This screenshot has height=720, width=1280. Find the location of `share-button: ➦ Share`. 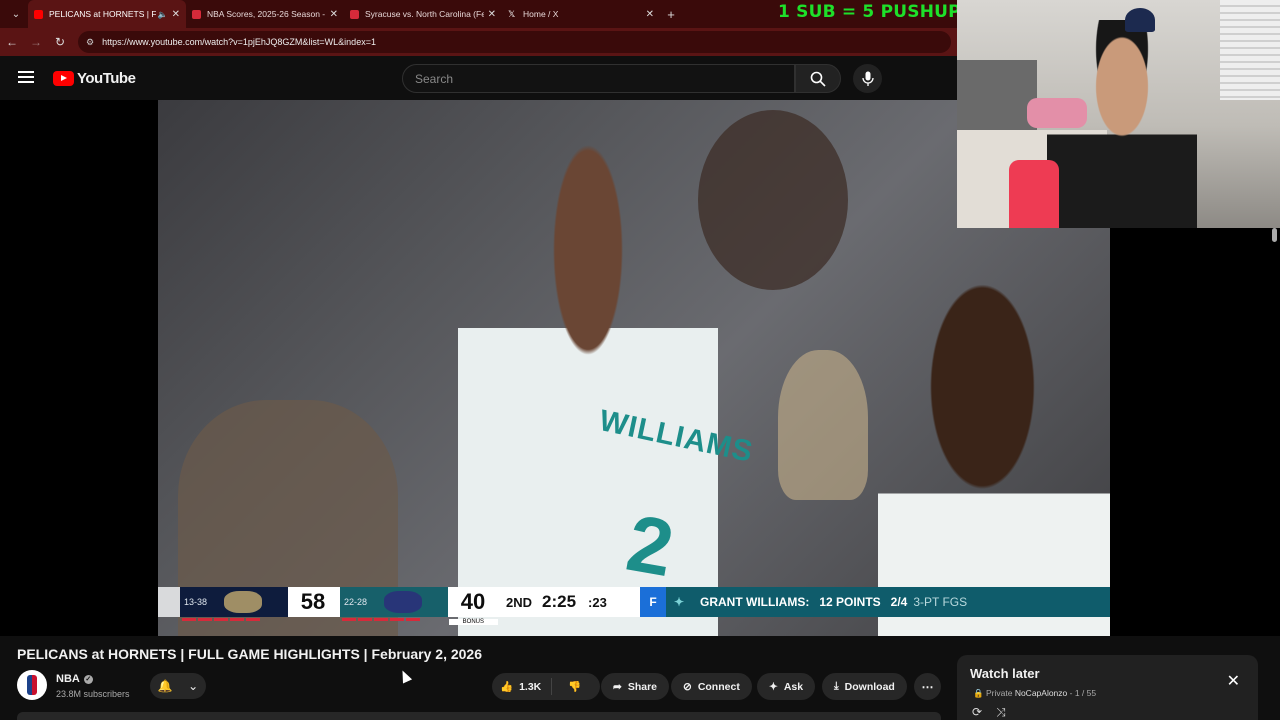

share-button: ➦ Share is located at coordinates (635, 686).